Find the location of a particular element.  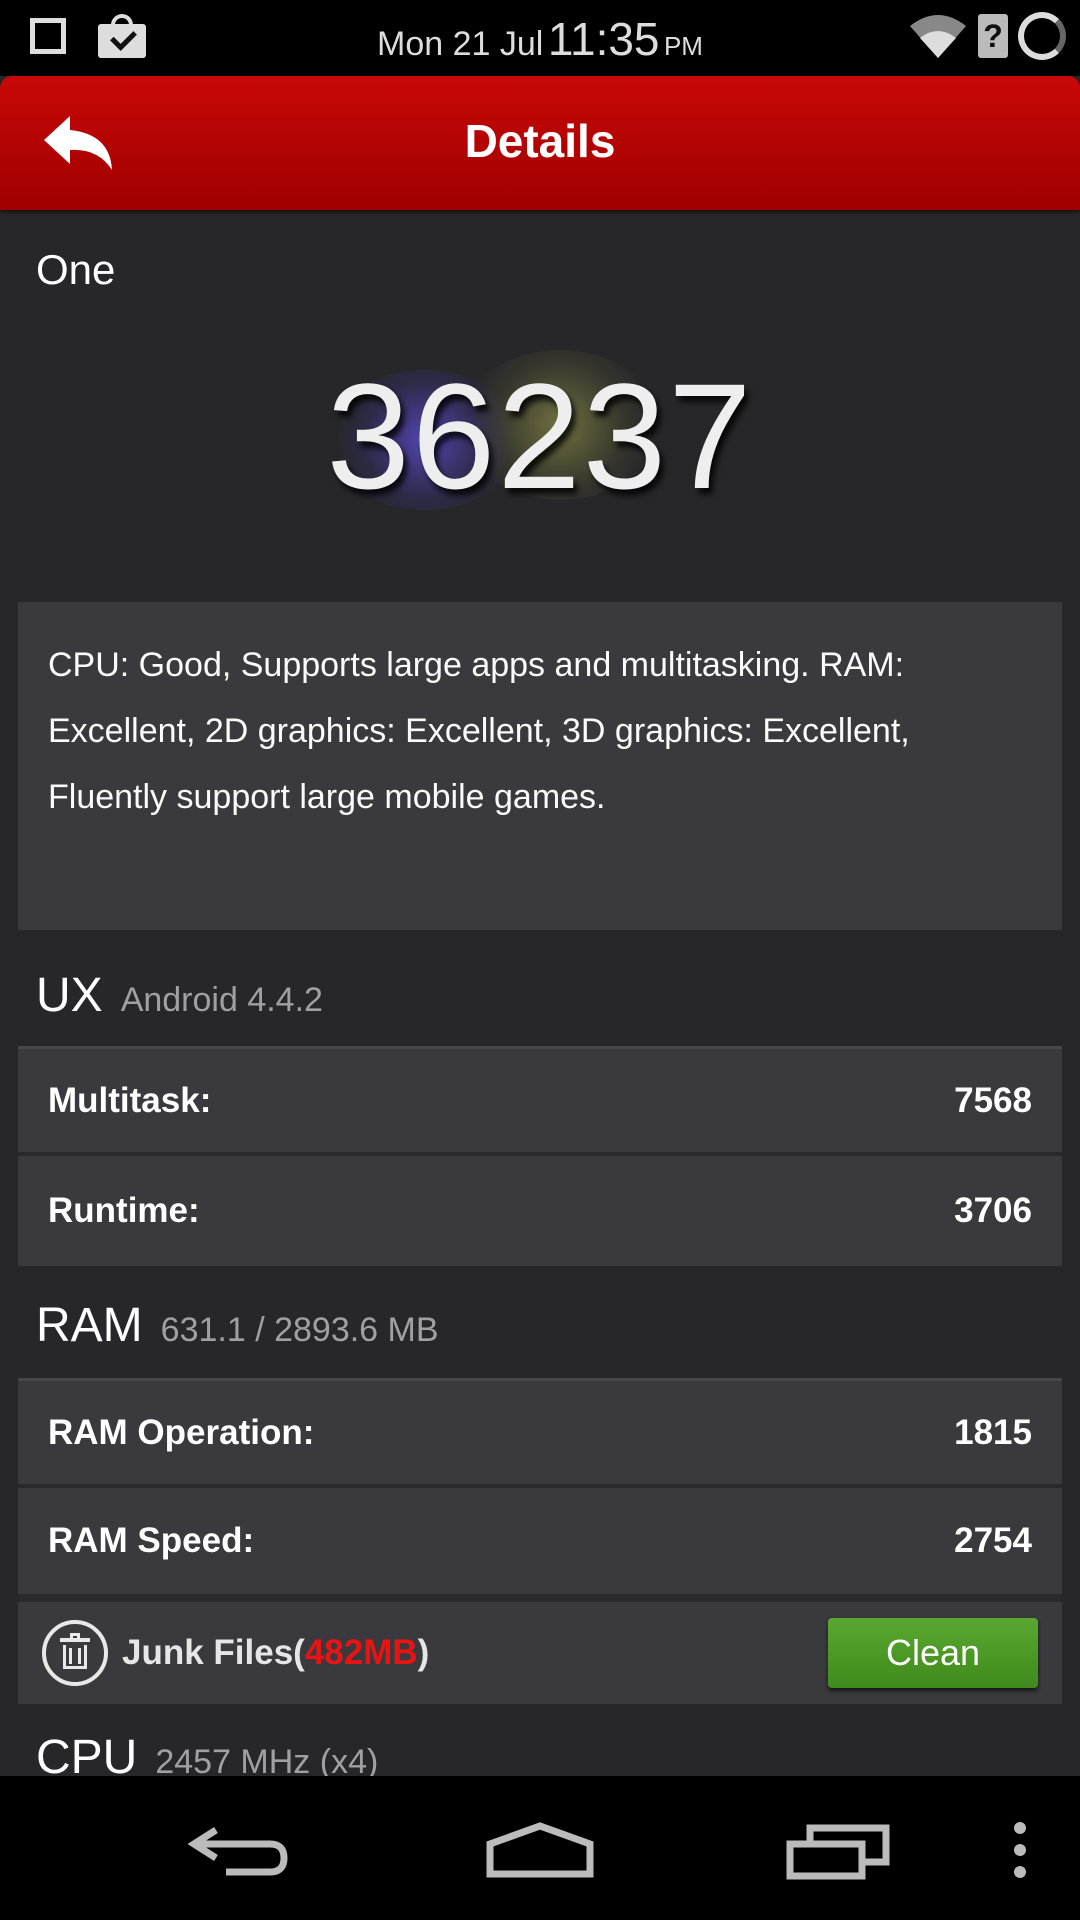

ram-speed-row: RAM Speed: 2754 is located at coordinates (540, 1543).